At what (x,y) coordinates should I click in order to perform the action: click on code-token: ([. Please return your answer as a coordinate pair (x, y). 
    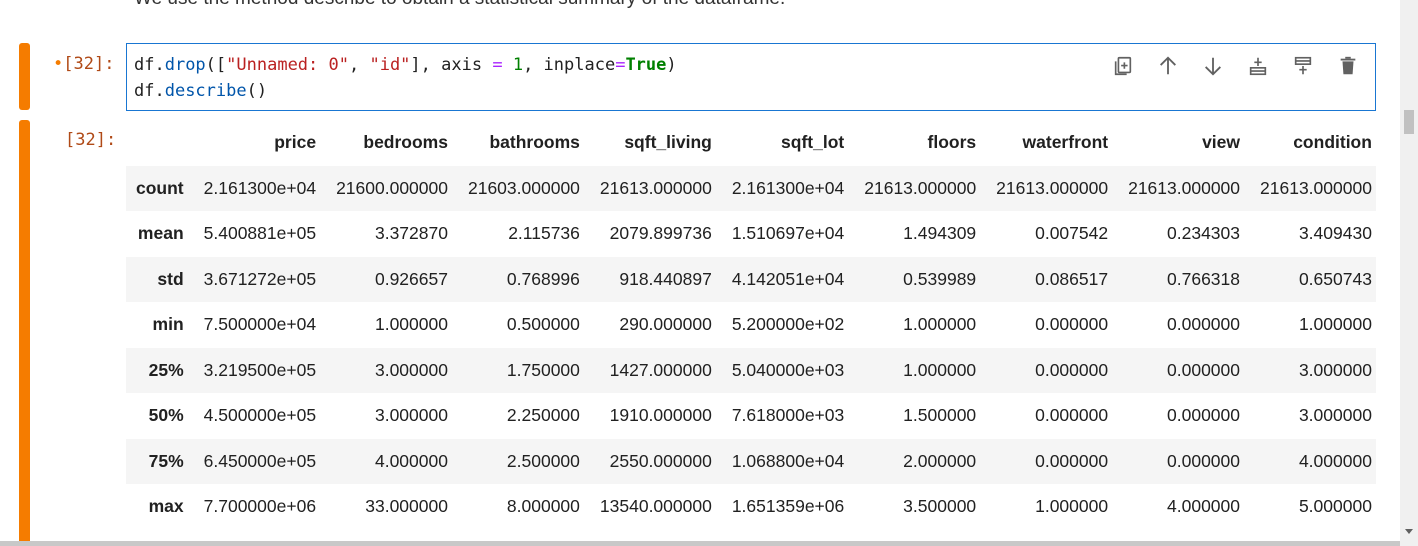
    Looking at the image, I should click on (216, 65).